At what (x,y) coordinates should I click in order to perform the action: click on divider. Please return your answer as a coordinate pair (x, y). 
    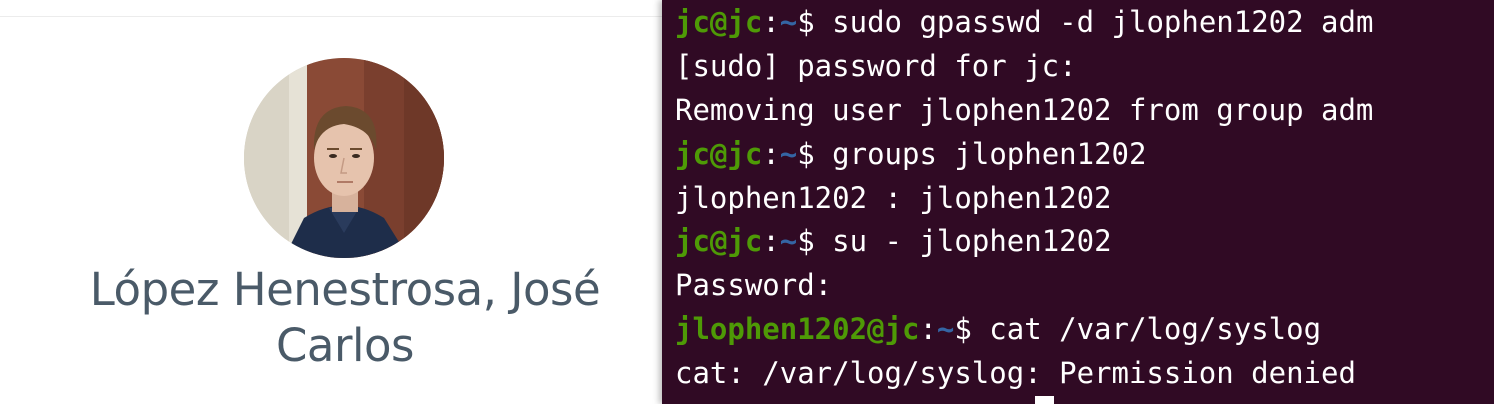
    Looking at the image, I should click on (331, 16).